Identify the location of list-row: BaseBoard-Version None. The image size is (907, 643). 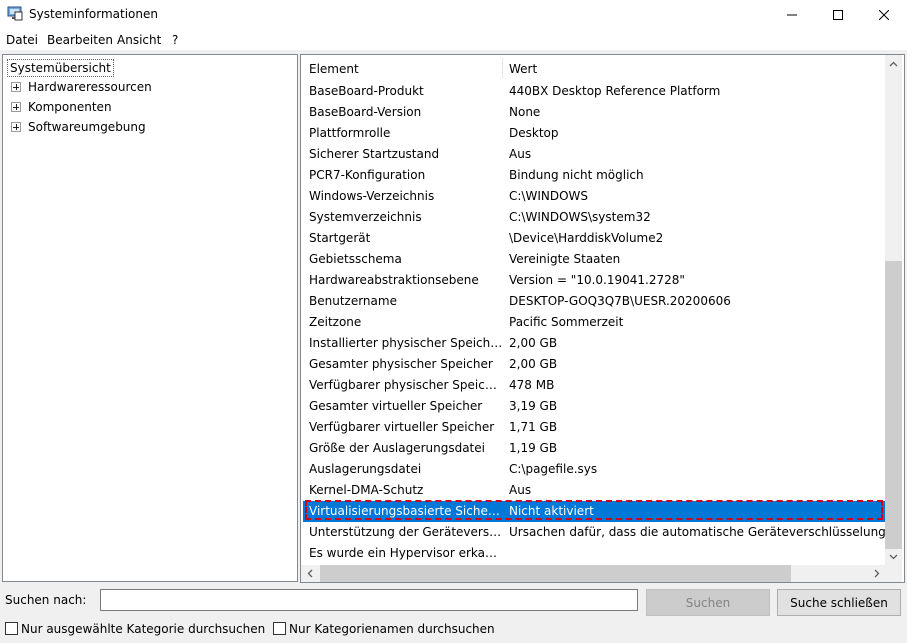
(594, 112).